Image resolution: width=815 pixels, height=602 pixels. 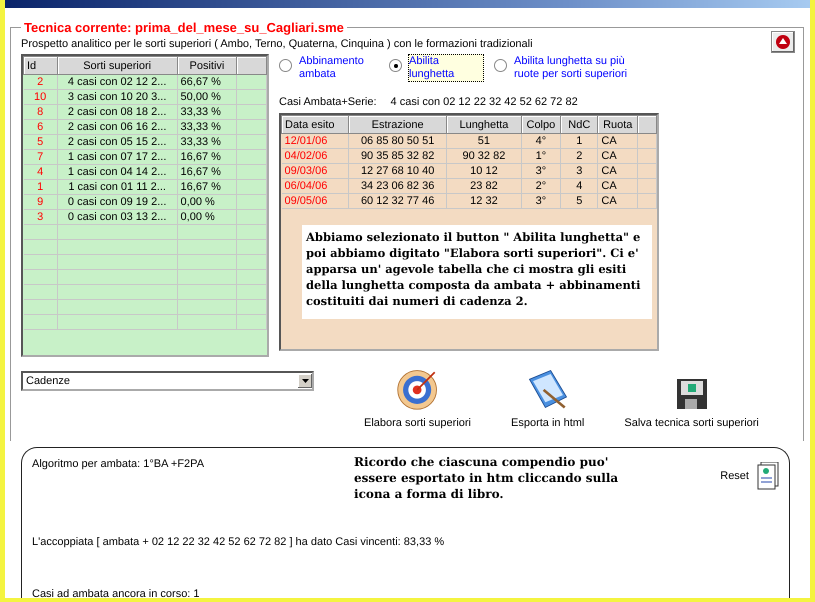 I want to click on annotation-note: Abbiamo selezionato il button " Abilita lunghetta" e poi abbiamo digitato "Elabora sorti superiori". Ci e' apparsa un' agevole tabella che ci mostra gli esiti della lunghetta composta da ambata + abbinamenti costituiti dai numeri di cadenza 2., so click(x=477, y=272).